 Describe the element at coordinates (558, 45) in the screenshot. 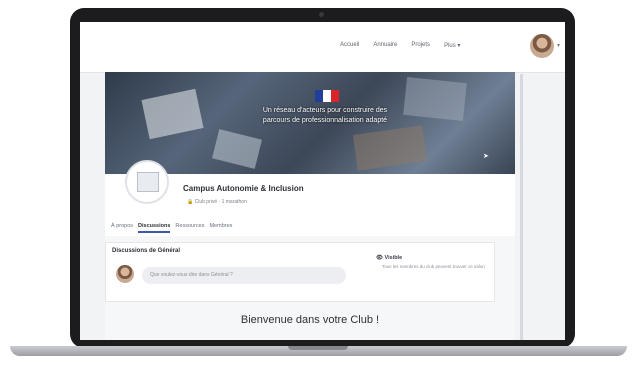

I see `chevron-down-icon: ▾` at that location.